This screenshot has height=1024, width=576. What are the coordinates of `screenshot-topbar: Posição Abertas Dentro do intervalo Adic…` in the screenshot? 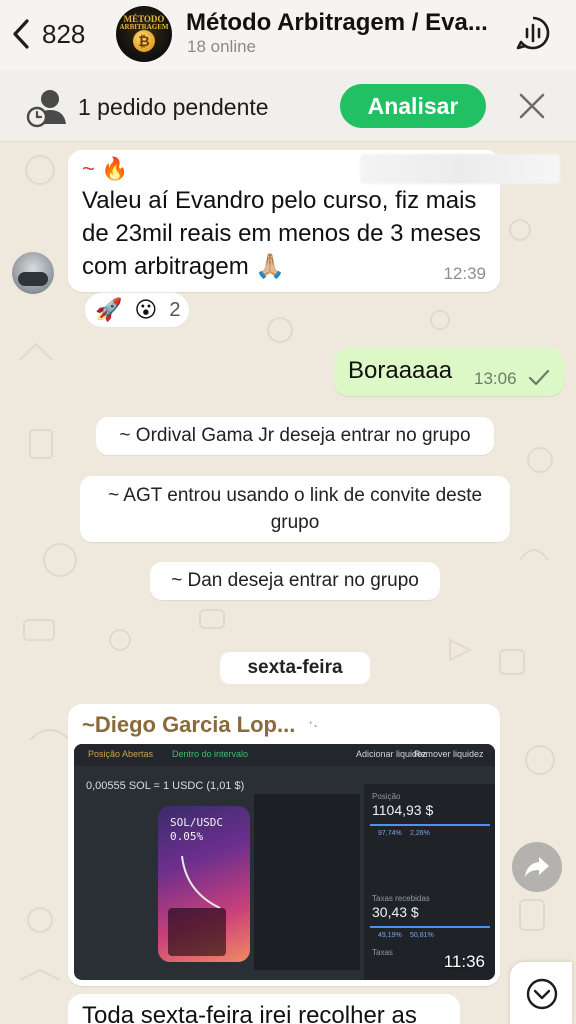 It's located at (284, 755).